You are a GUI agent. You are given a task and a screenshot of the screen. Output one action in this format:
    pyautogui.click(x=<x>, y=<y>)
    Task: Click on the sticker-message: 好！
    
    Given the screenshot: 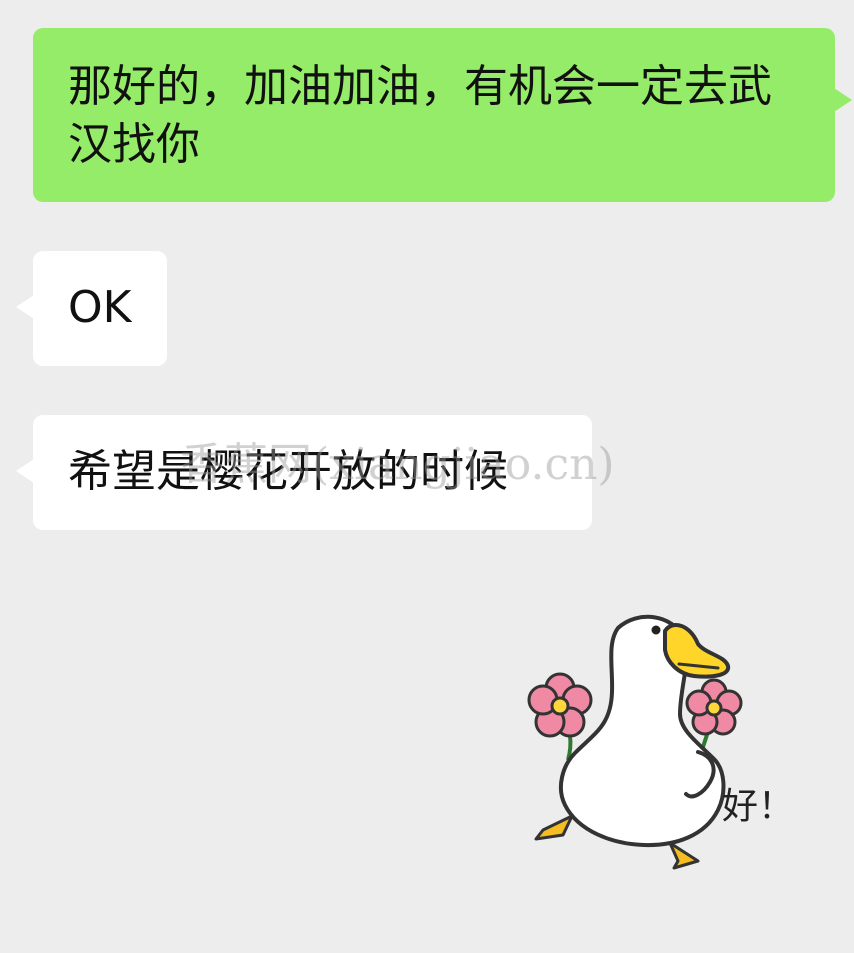 What is the action you would take?
    pyautogui.click(x=670, y=745)
    